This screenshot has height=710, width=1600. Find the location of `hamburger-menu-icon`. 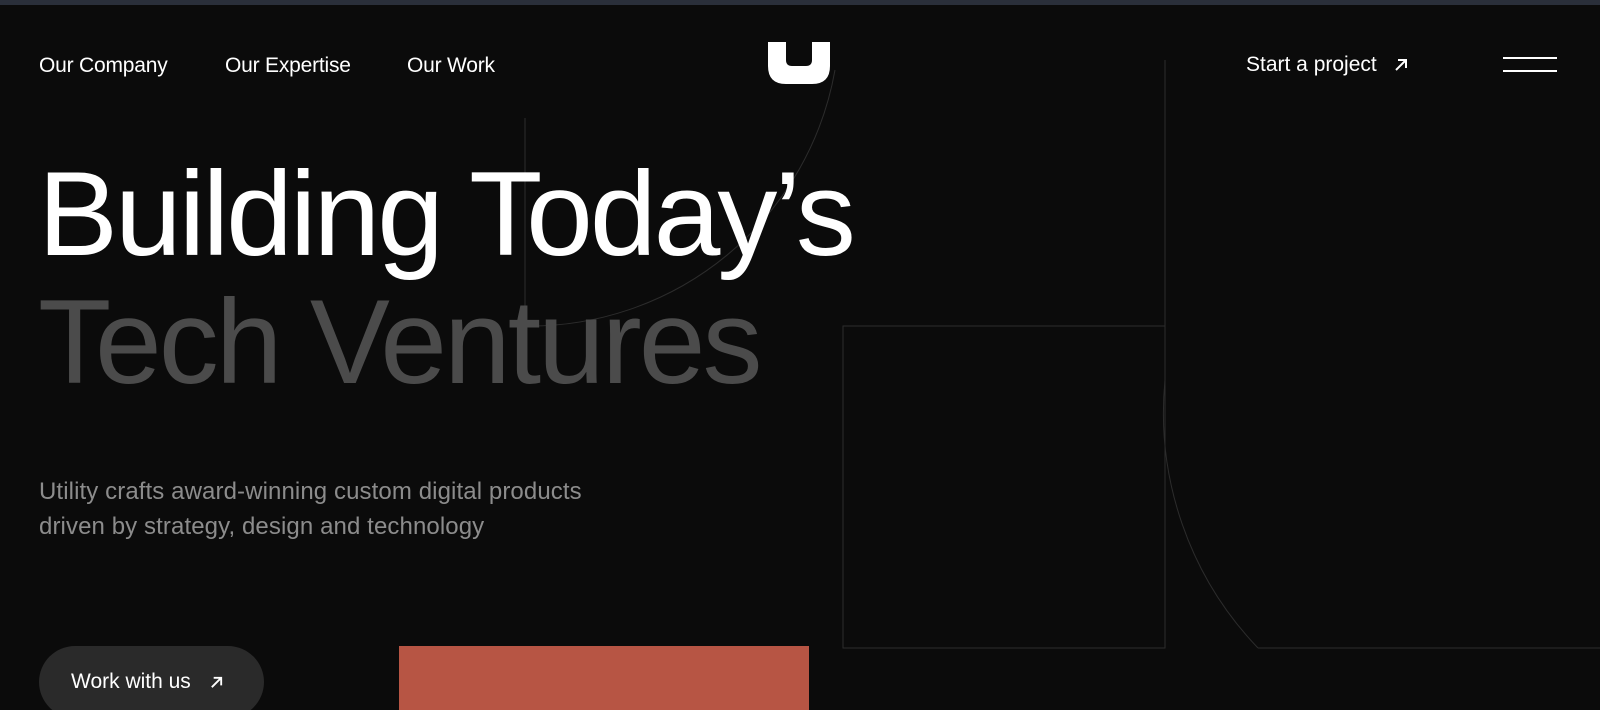

hamburger-menu-icon is located at coordinates (1530, 58).